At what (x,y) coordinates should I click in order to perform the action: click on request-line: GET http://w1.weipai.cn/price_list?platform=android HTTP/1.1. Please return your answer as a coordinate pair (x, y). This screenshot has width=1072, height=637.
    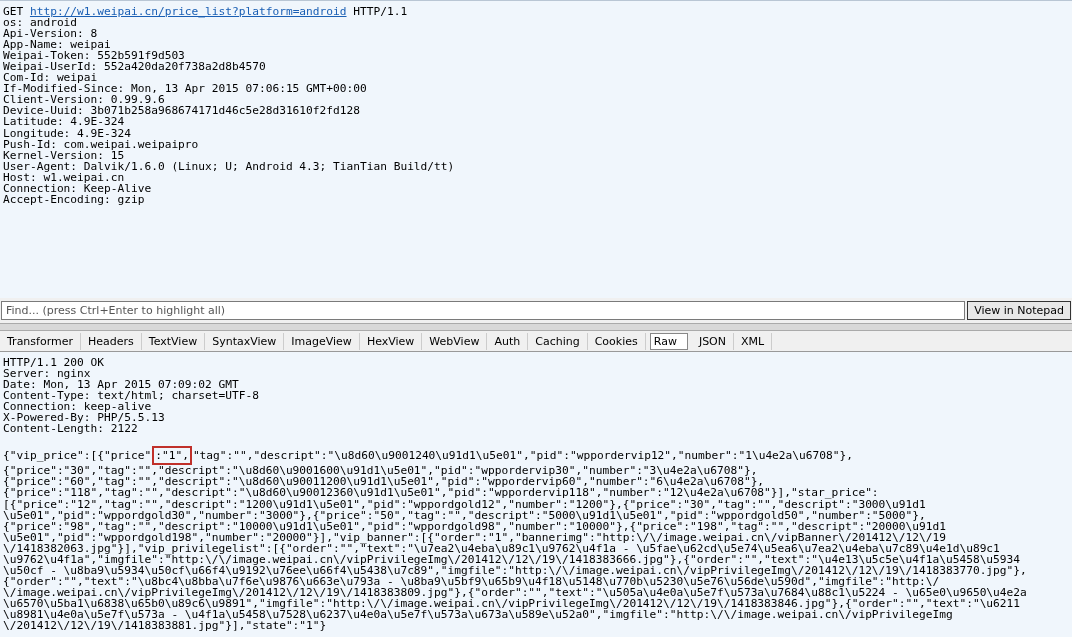
    Looking at the image, I should click on (205, 12).